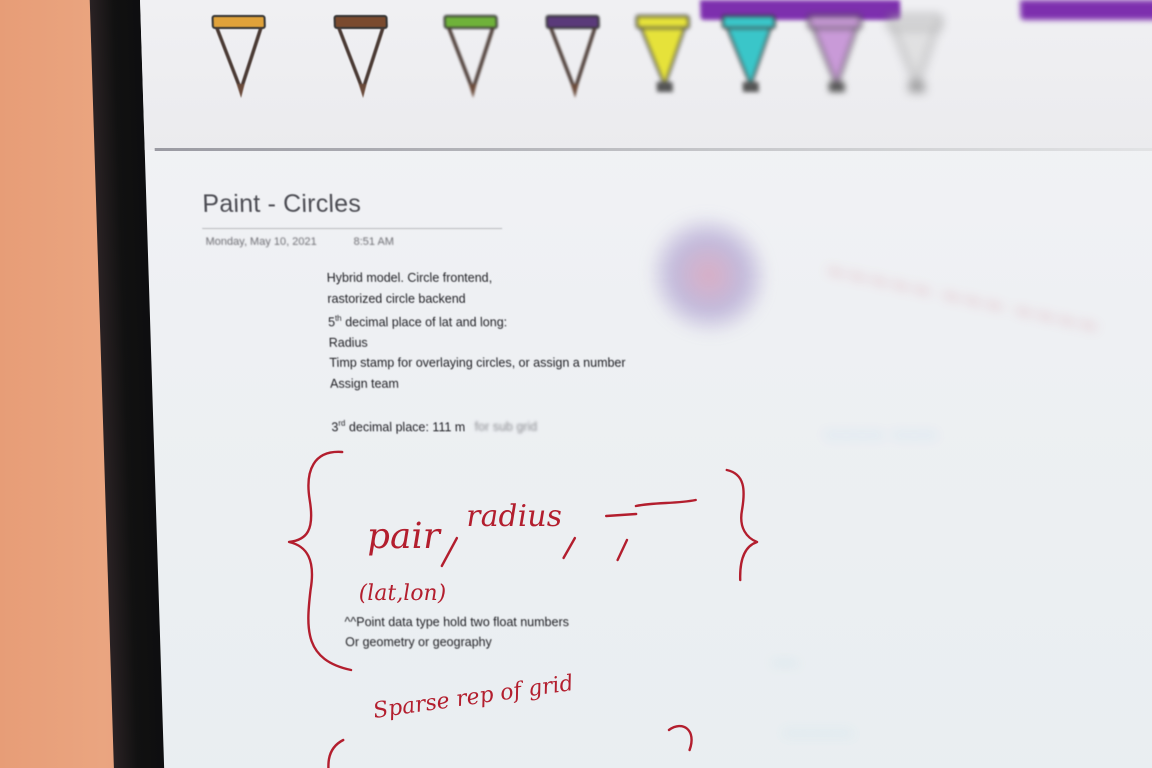  Describe the element at coordinates (352, 228) in the screenshot. I see `title-underline` at that location.